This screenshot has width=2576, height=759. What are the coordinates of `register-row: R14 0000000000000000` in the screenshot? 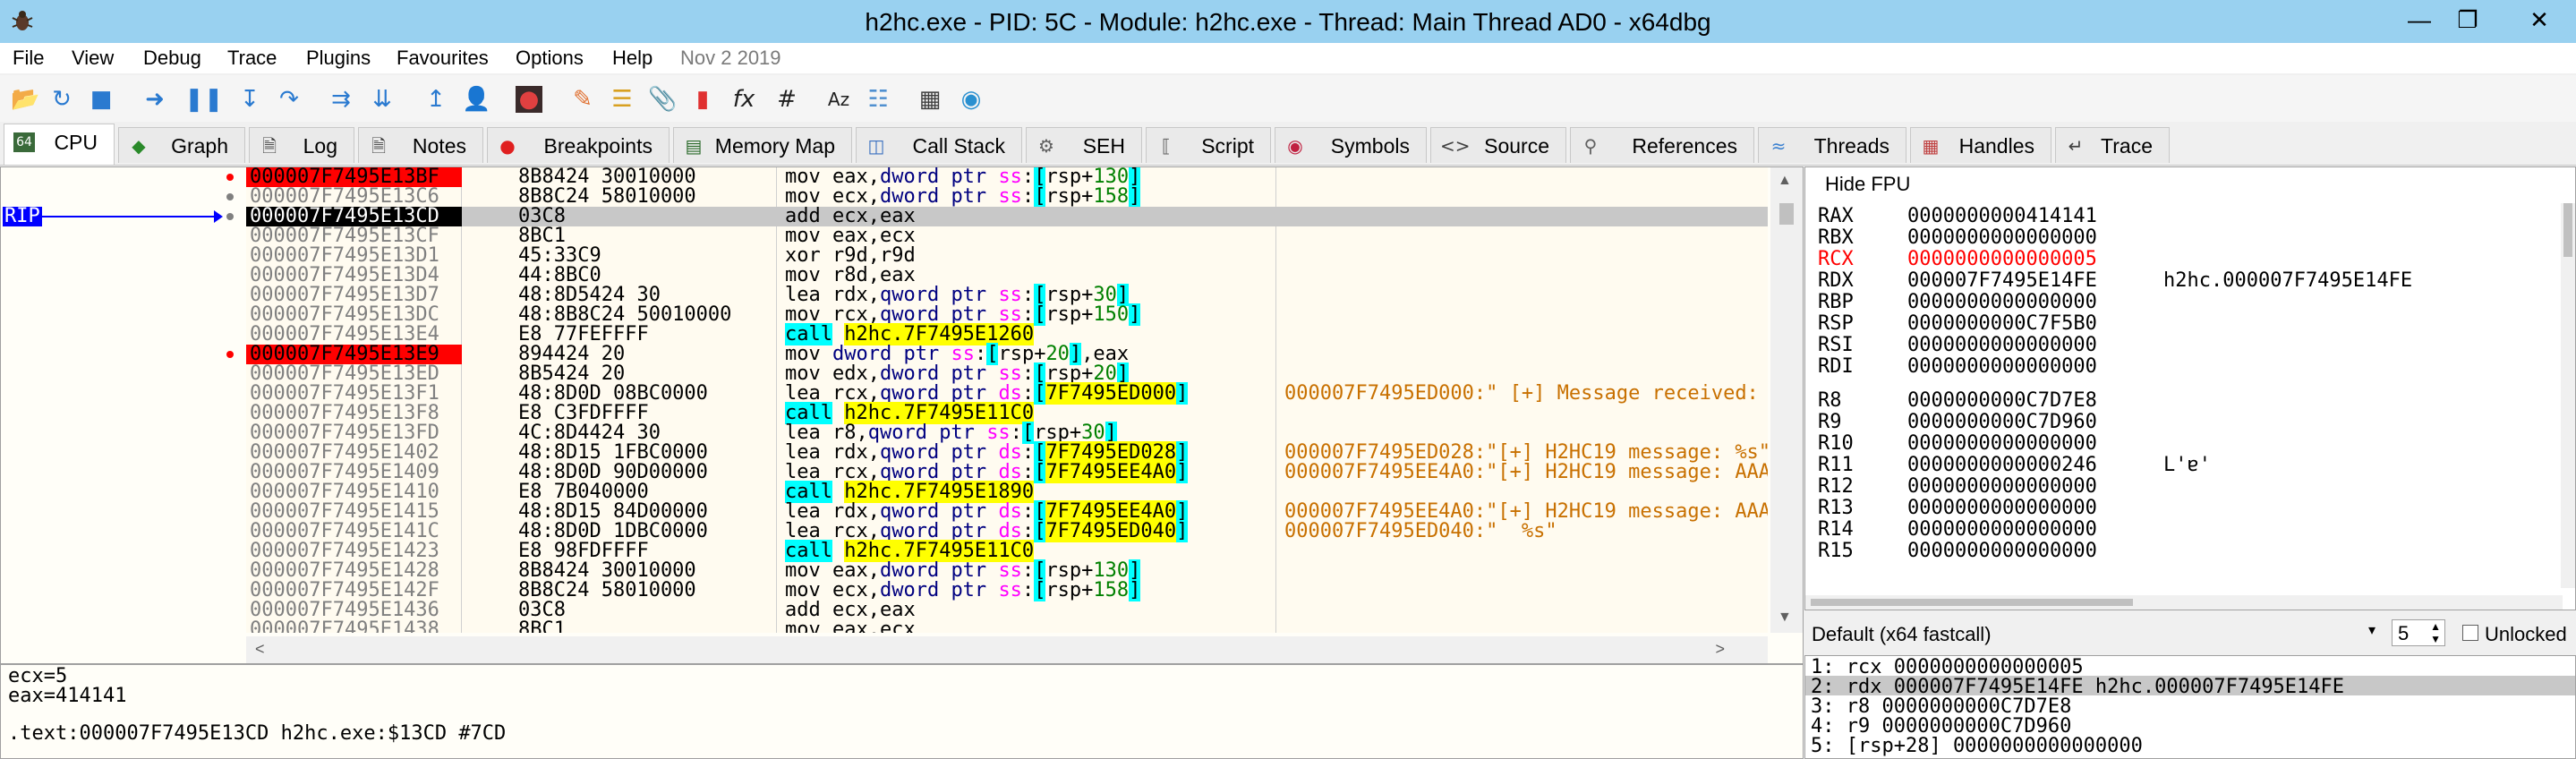 It's located at (1957, 530).